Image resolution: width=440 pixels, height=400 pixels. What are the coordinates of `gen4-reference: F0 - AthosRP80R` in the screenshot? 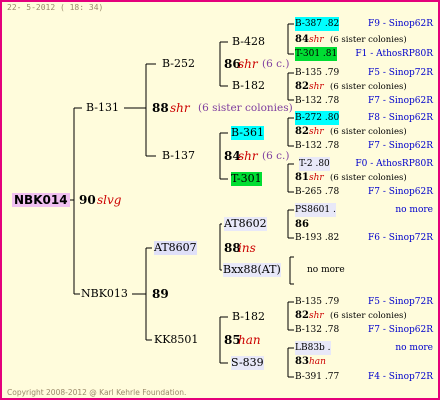 It's located at (394, 164).